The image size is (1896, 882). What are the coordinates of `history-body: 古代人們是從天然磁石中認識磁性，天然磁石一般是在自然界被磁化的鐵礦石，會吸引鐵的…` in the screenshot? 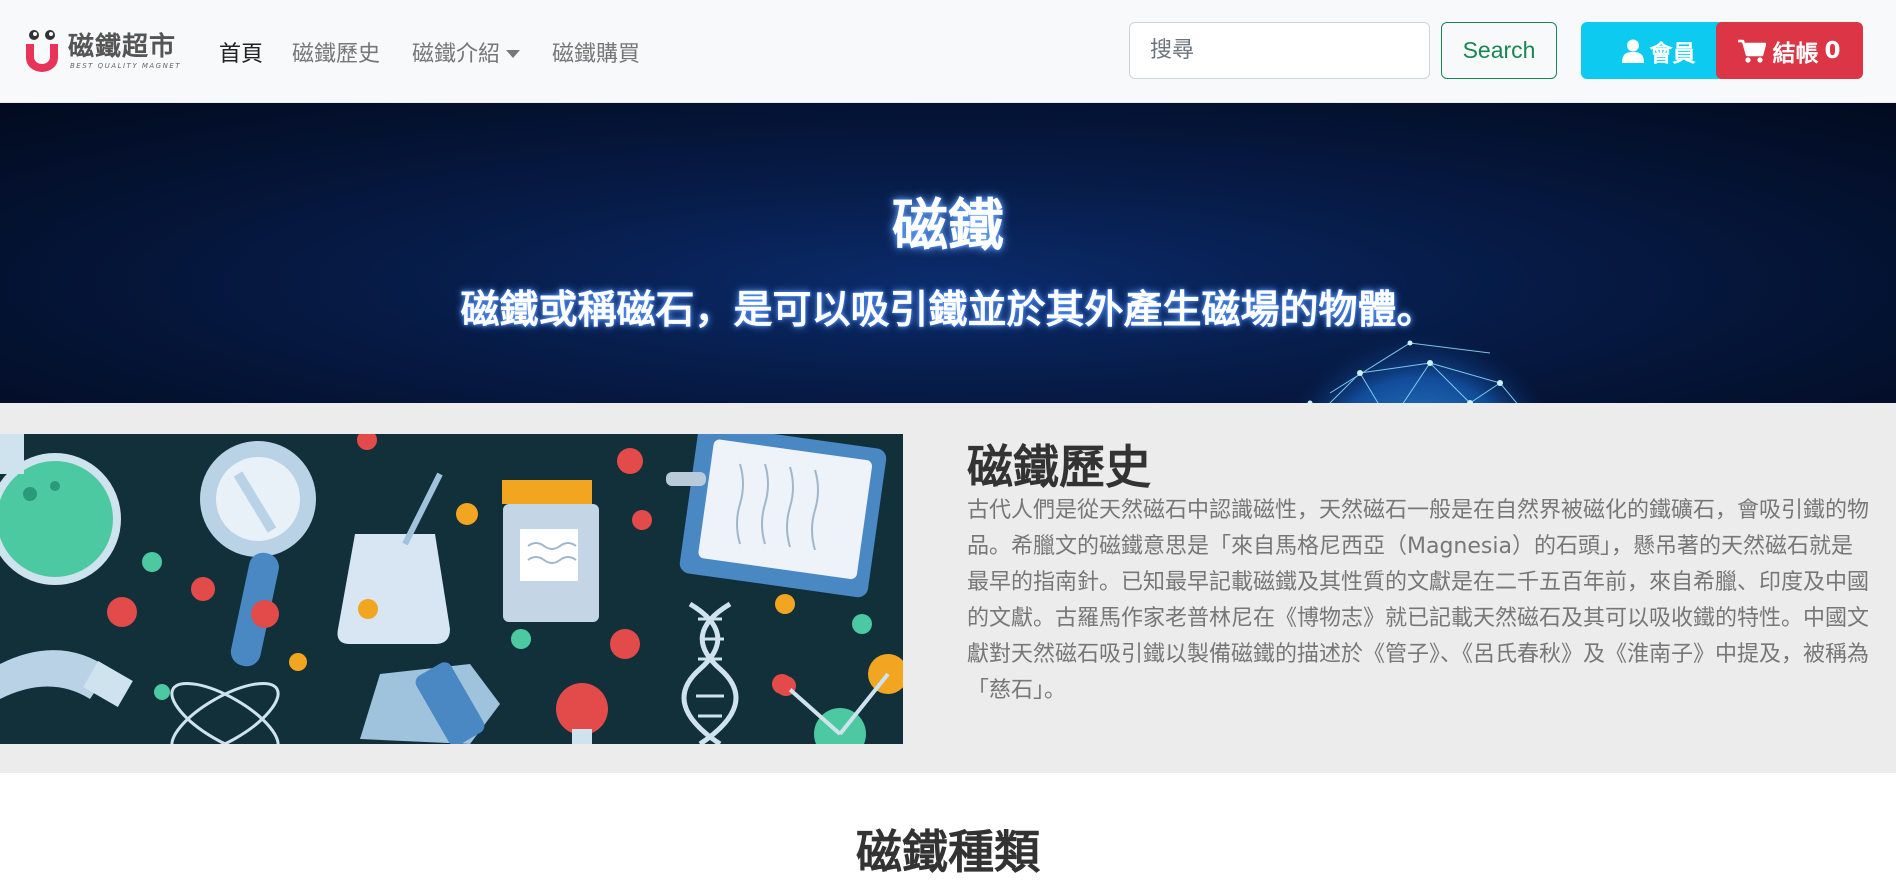 It's located at (1418, 600).